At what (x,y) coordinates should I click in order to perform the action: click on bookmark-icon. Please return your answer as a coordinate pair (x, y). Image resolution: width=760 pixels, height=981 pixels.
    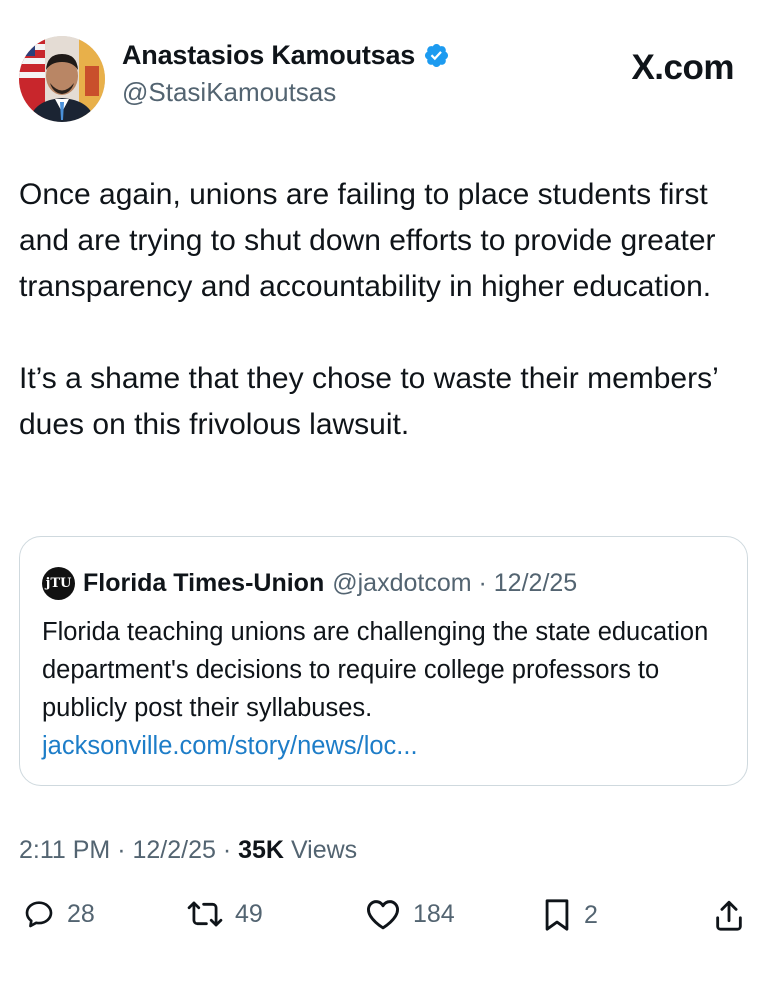
    Looking at the image, I should click on (557, 915).